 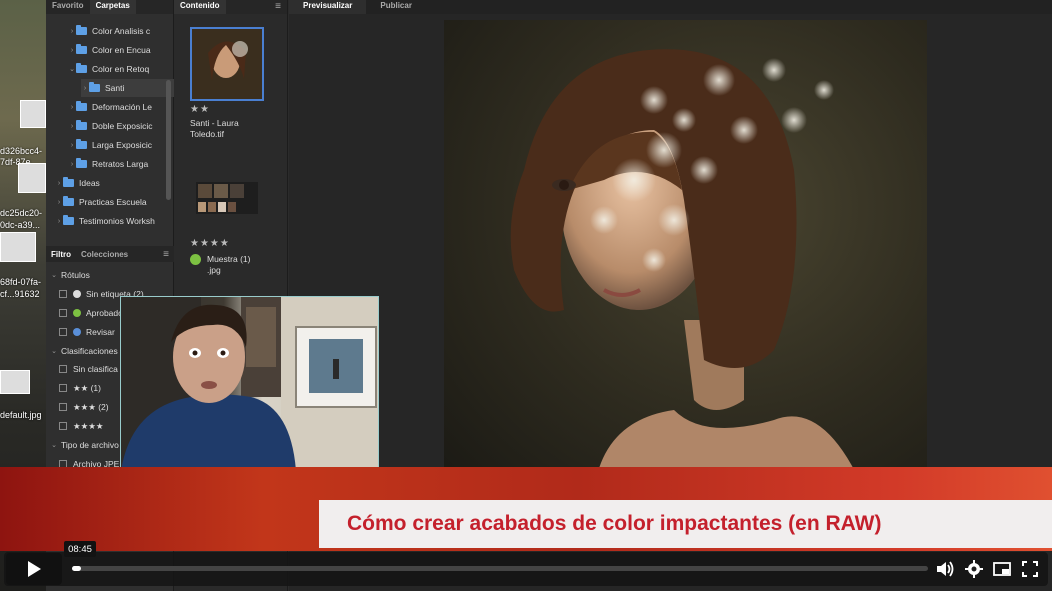 What do you see at coordinates (68, 7) in the screenshot?
I see `tab-favoritos: Favorito` at bounding box center [68, 7].